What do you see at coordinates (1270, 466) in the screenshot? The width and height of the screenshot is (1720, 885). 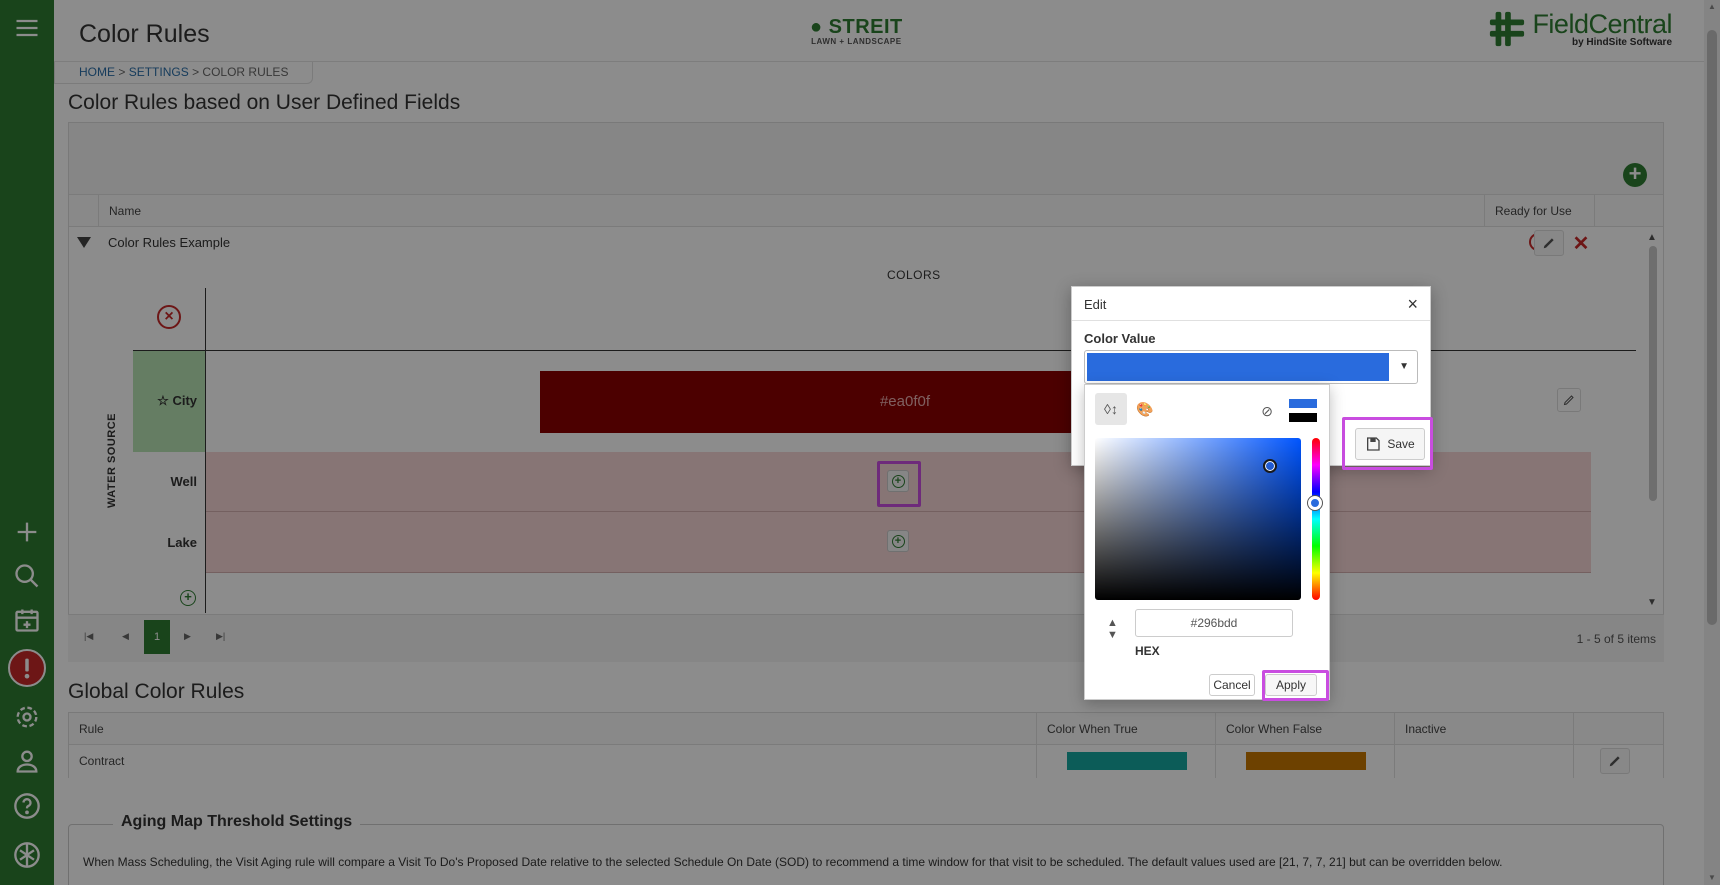 I see `sv-handle` at bounding box center [1270, 466].